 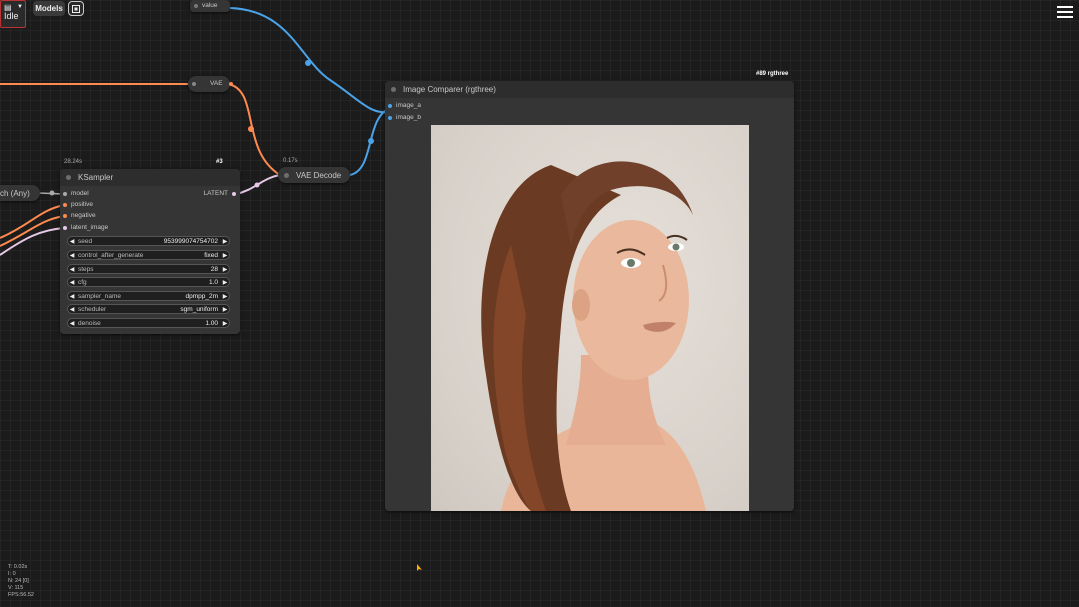 I want to click on portrait-illustration, so click(x=593, y=336).